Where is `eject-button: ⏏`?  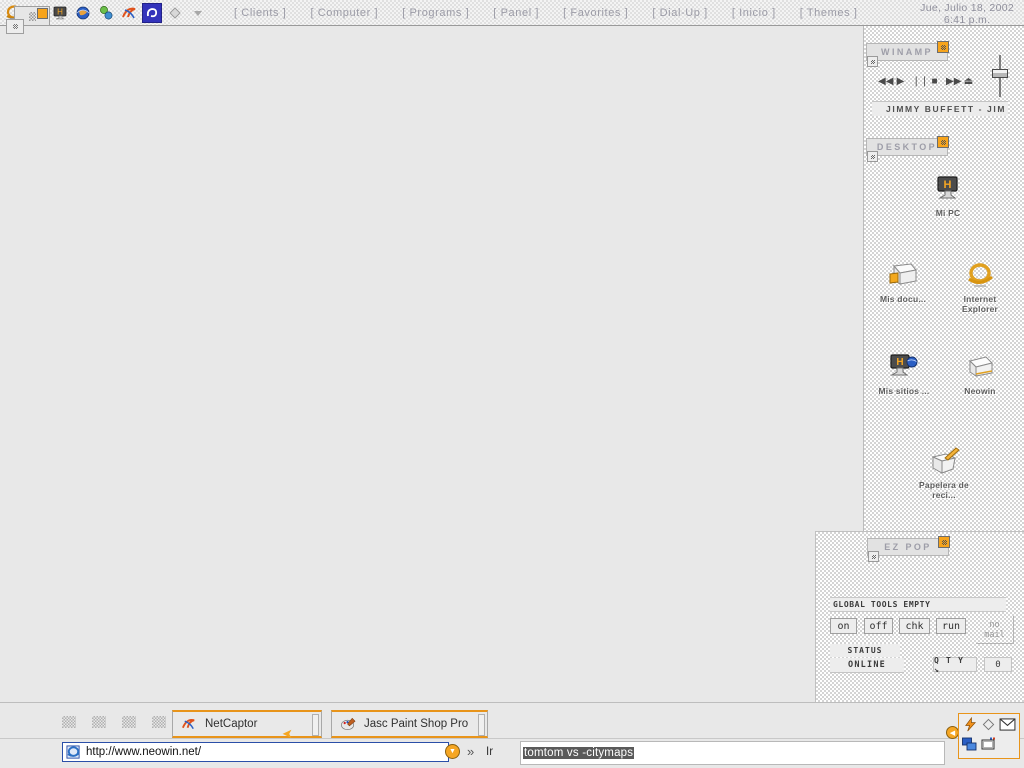 eject-button: ⏏ is located at coordinates (968, 82).